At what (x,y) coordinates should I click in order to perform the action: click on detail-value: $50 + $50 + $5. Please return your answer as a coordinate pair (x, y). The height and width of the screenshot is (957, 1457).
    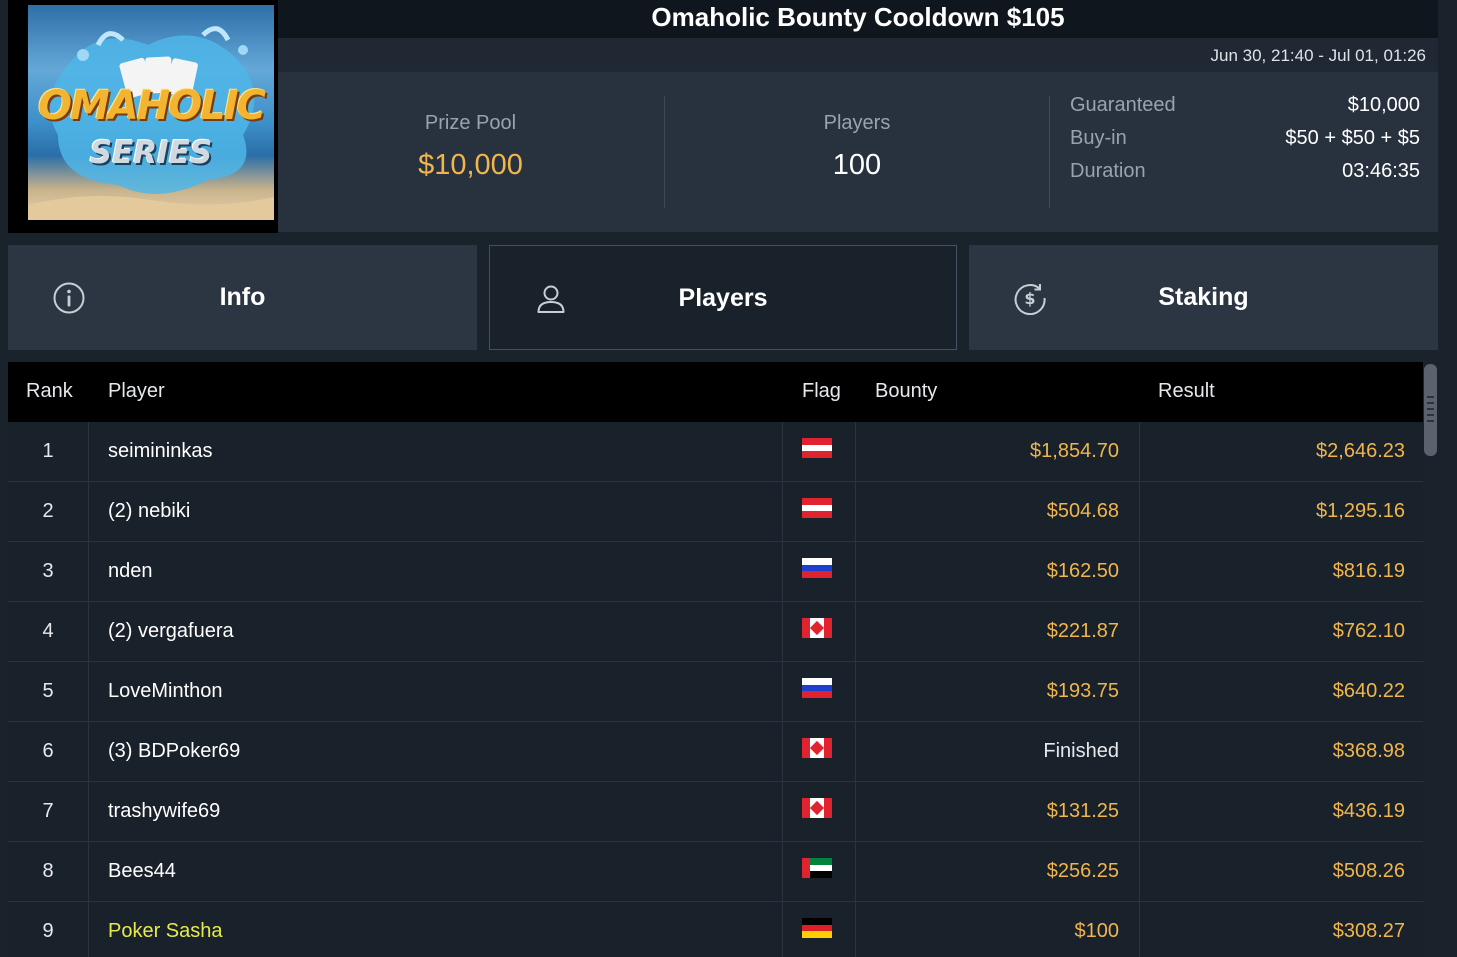
    Looking at the image, I should click on (1352, 138).